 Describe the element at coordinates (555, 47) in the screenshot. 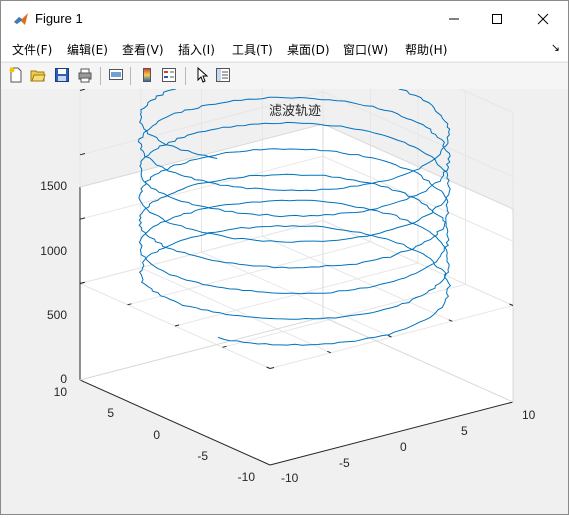

I see `menu-overflow-icon: ↘` at that location.